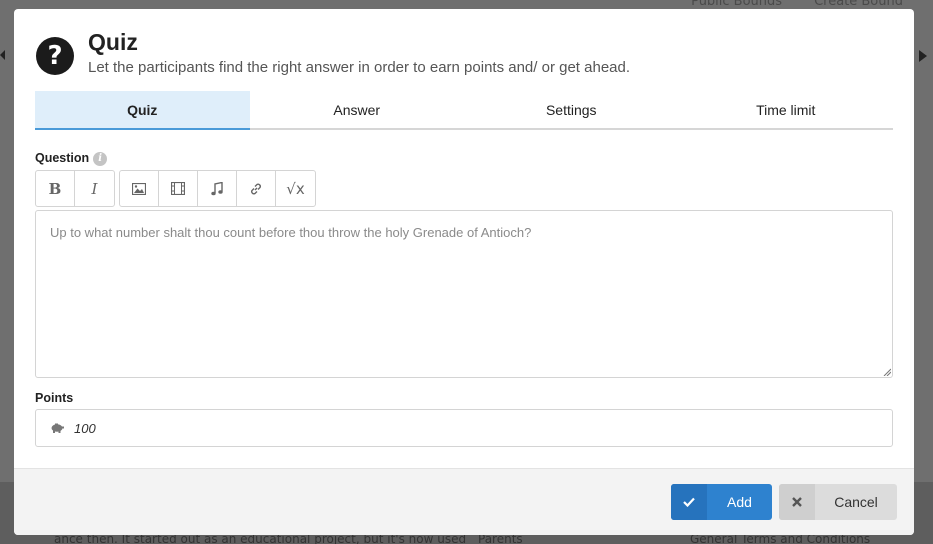  What do you see at coordinates (858, 4) in the screenshot?
I see `background-nav-create-bound: Create Bound` at bounding box center [858, 4].